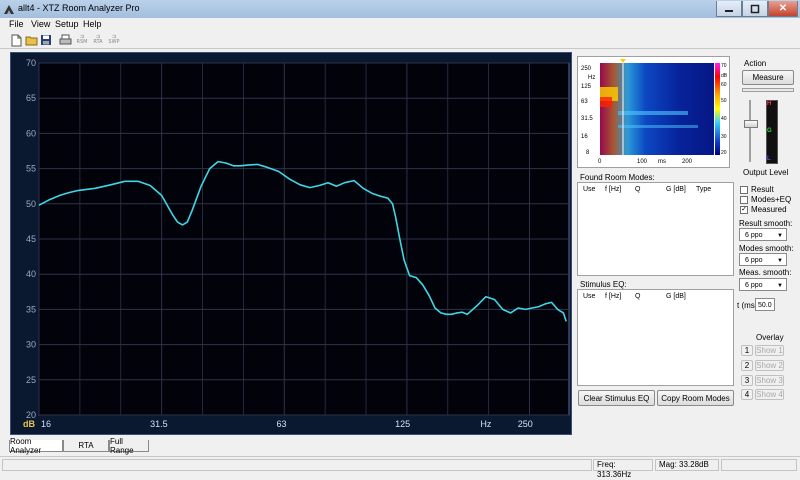 The height and width of the screenshot is (480, 800). Describe the element at coordinates (655, 337) in the screenshot. I see `stimulus-eq-table: Use f [Hz] Q G [dB]` at that location.